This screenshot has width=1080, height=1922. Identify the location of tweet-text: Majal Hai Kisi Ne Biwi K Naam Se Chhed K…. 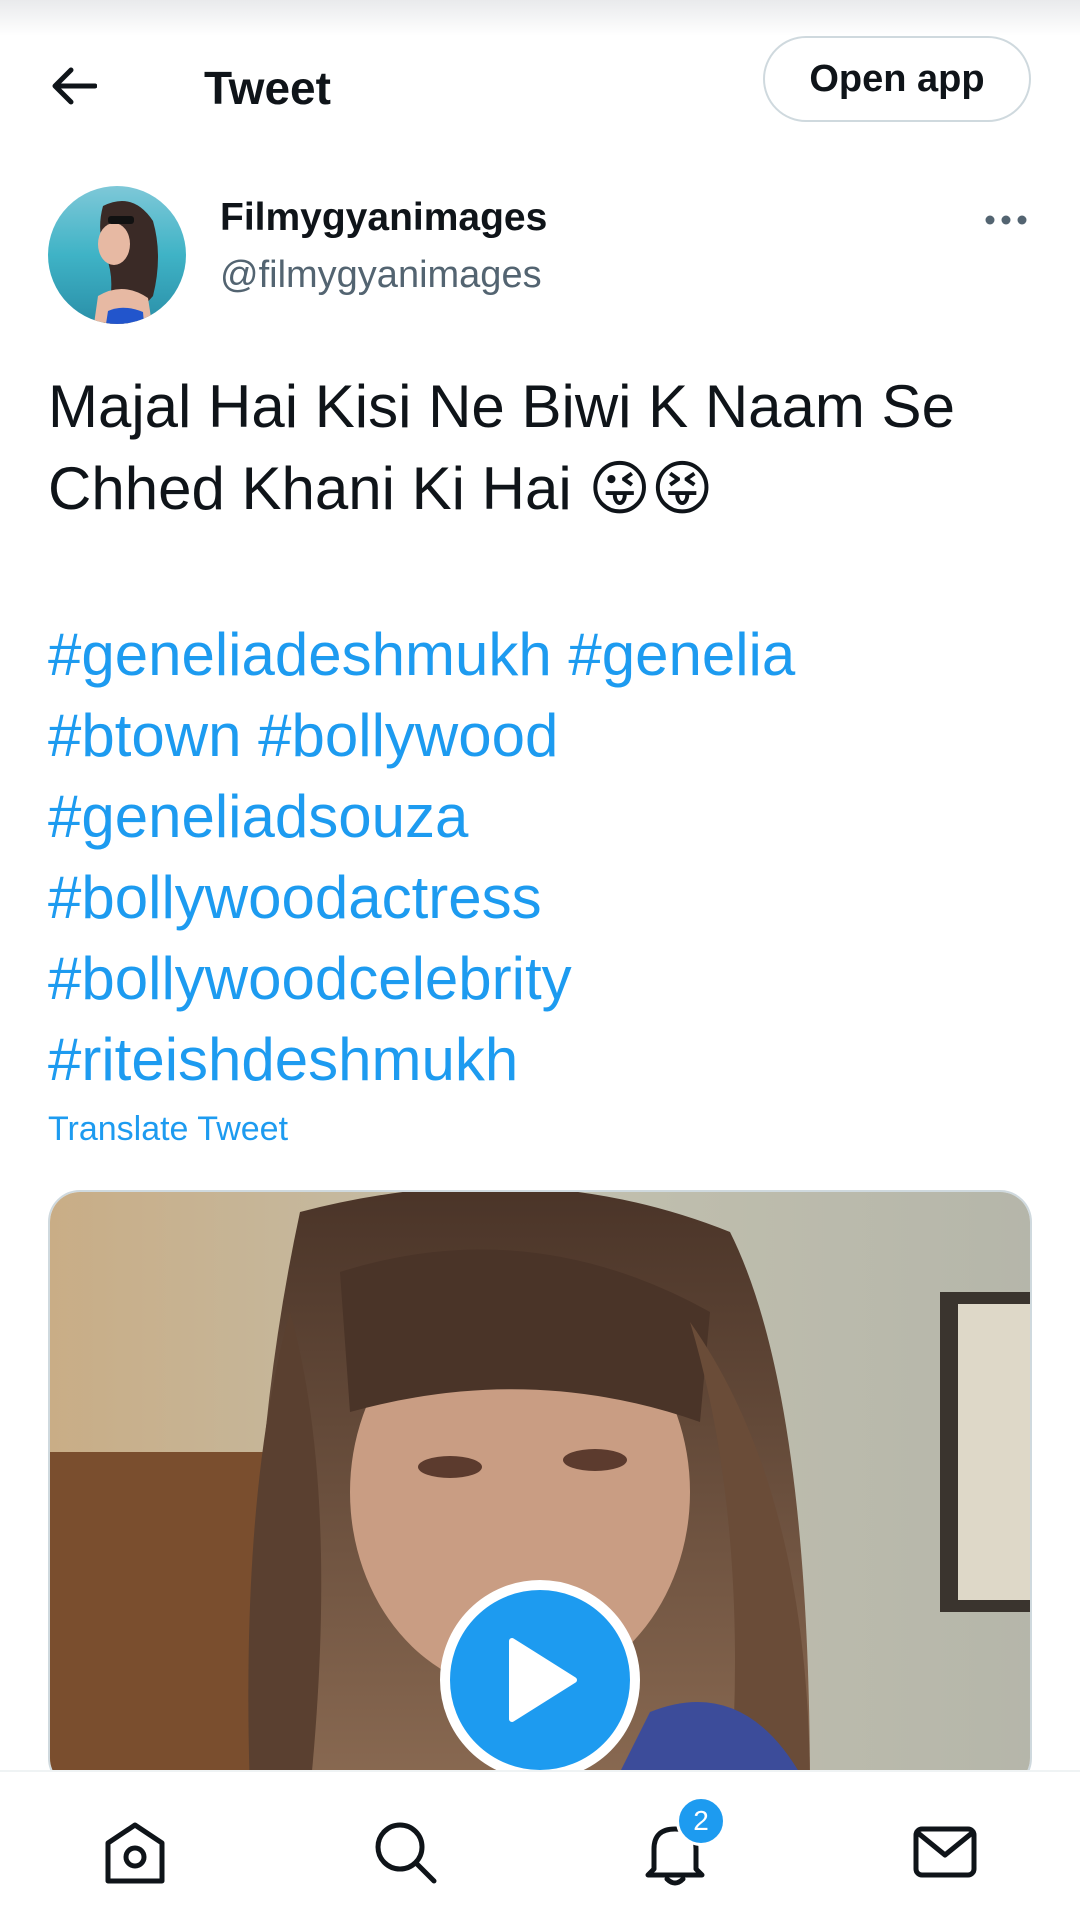
(501, 447).